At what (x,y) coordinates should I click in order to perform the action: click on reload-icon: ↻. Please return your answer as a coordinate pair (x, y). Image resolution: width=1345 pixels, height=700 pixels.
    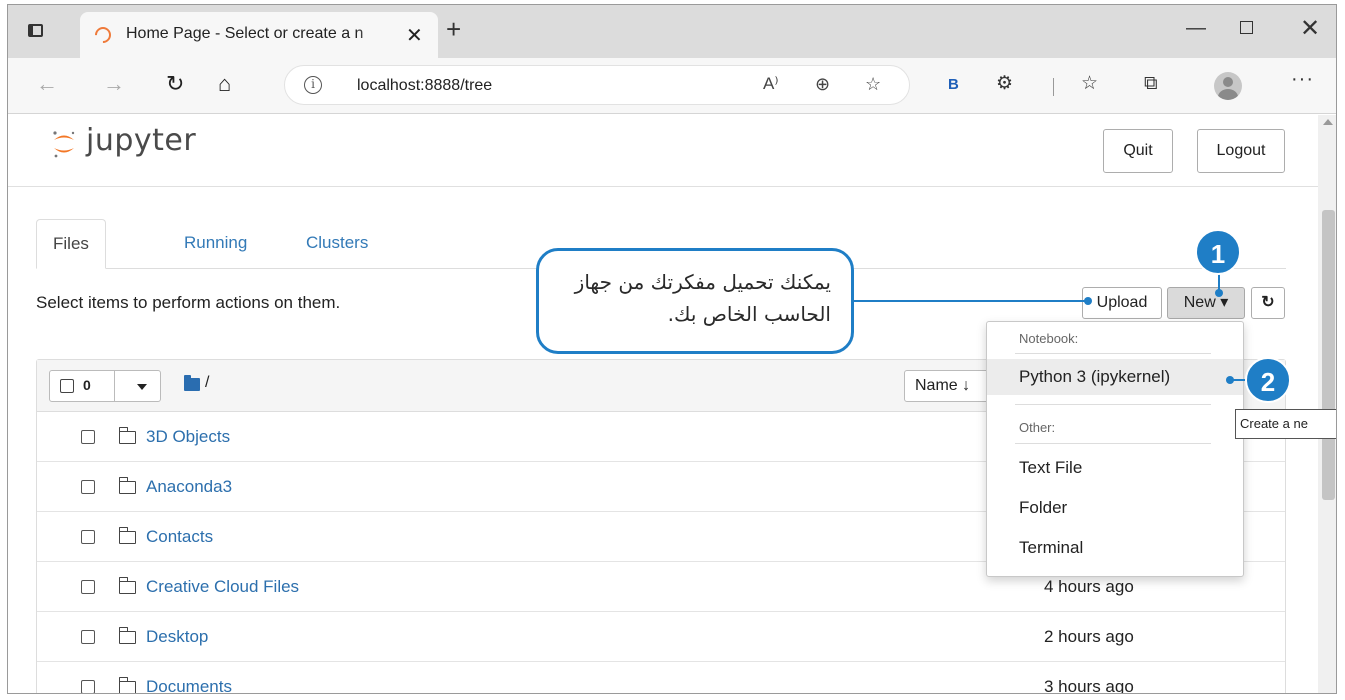
    Looking at the image, I should click on (175, 84).